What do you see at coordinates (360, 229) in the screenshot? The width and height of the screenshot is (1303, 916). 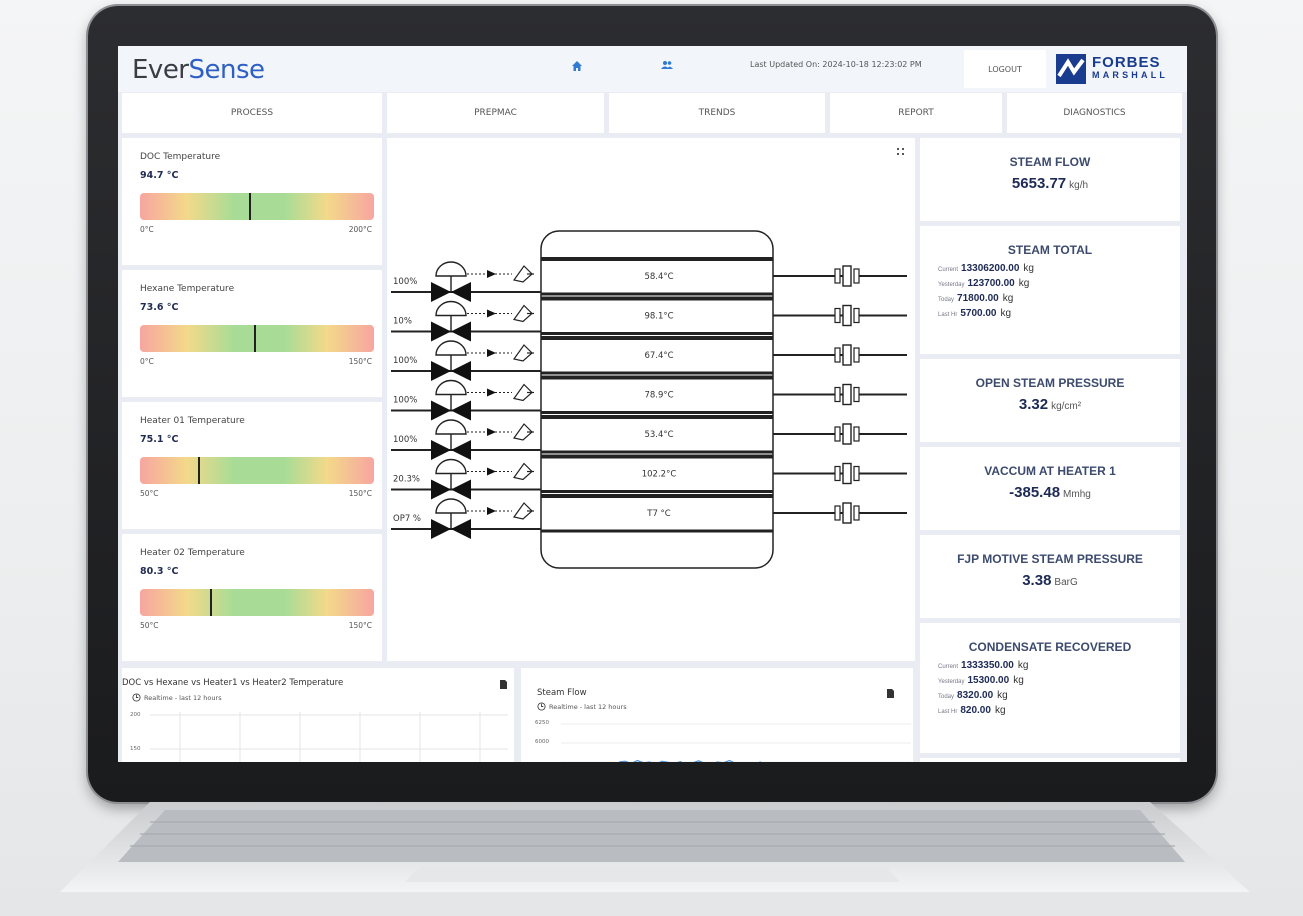 I see `gauge-max: 200°C` at bounding box center [360, 229].